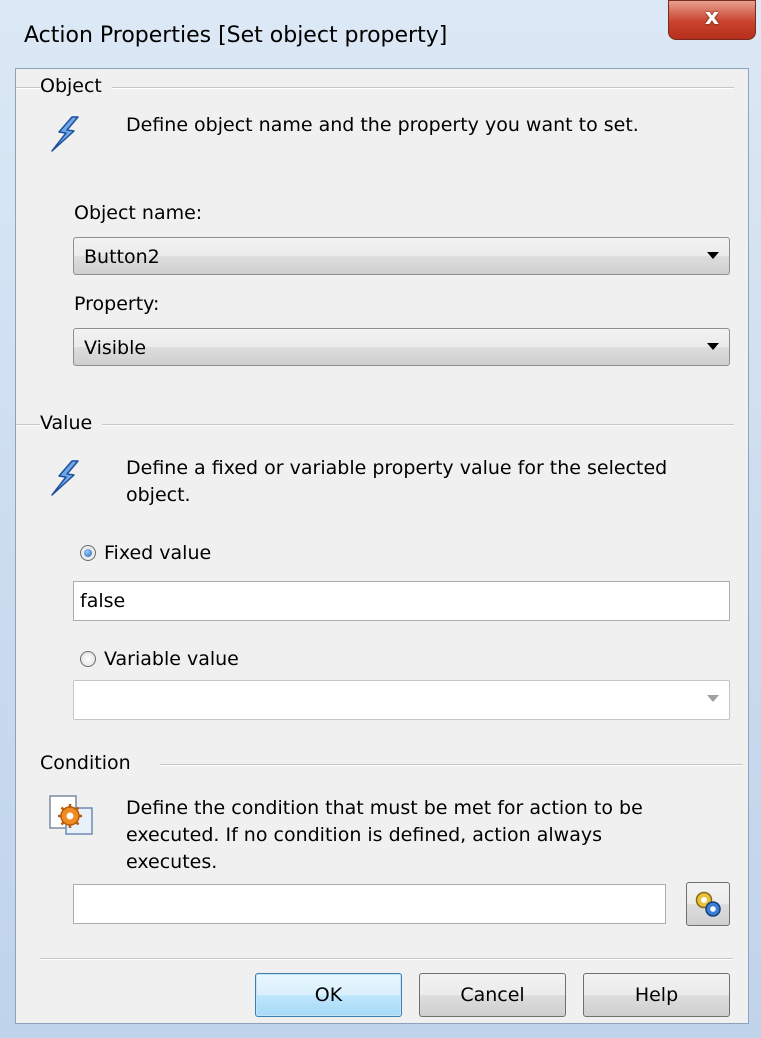  I want to click on condition-gear-document-icon, so click(71, 815).